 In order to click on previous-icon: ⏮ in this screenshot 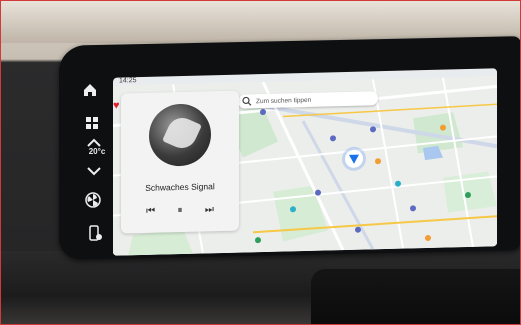, I will do `click(150, 211)`.